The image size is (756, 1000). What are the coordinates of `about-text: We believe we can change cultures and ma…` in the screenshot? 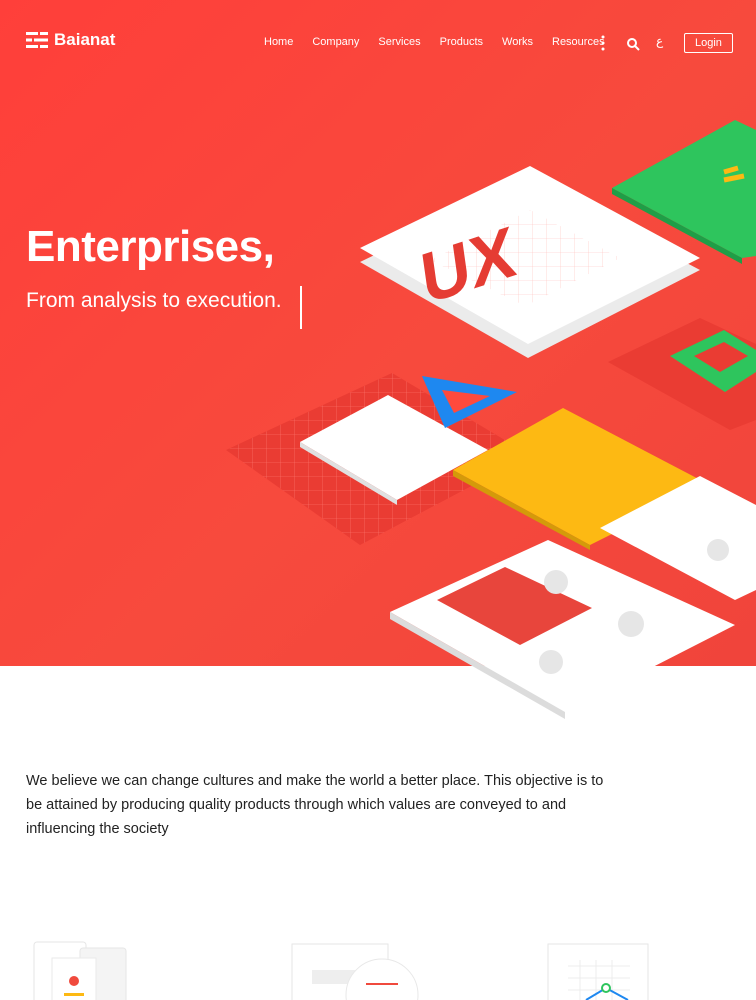 It's located at (315, 804).